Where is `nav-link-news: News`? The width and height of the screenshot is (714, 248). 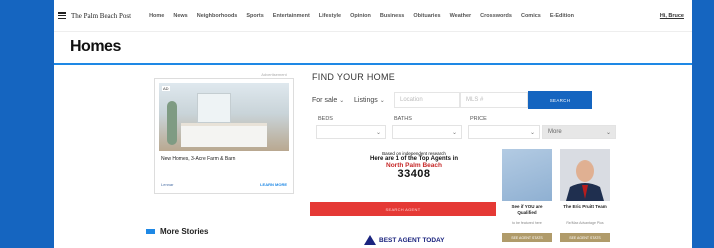 nav-link-news: News is located at coordinates (180, 16).